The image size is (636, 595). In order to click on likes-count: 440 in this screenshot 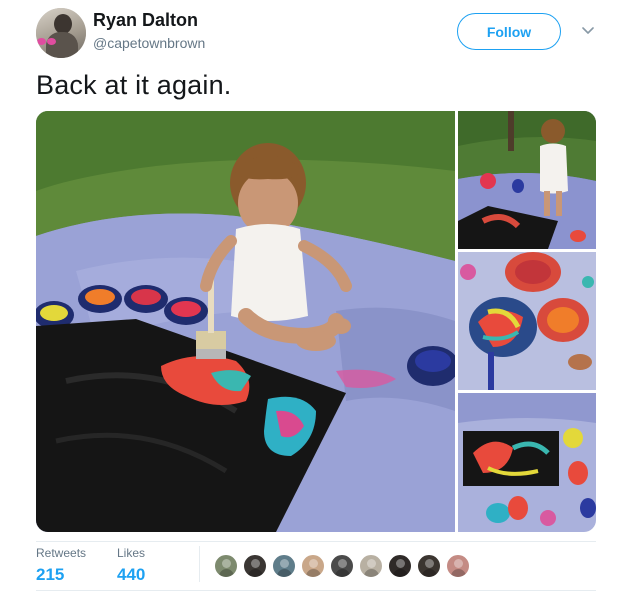, I will do `click(131, 574)`.